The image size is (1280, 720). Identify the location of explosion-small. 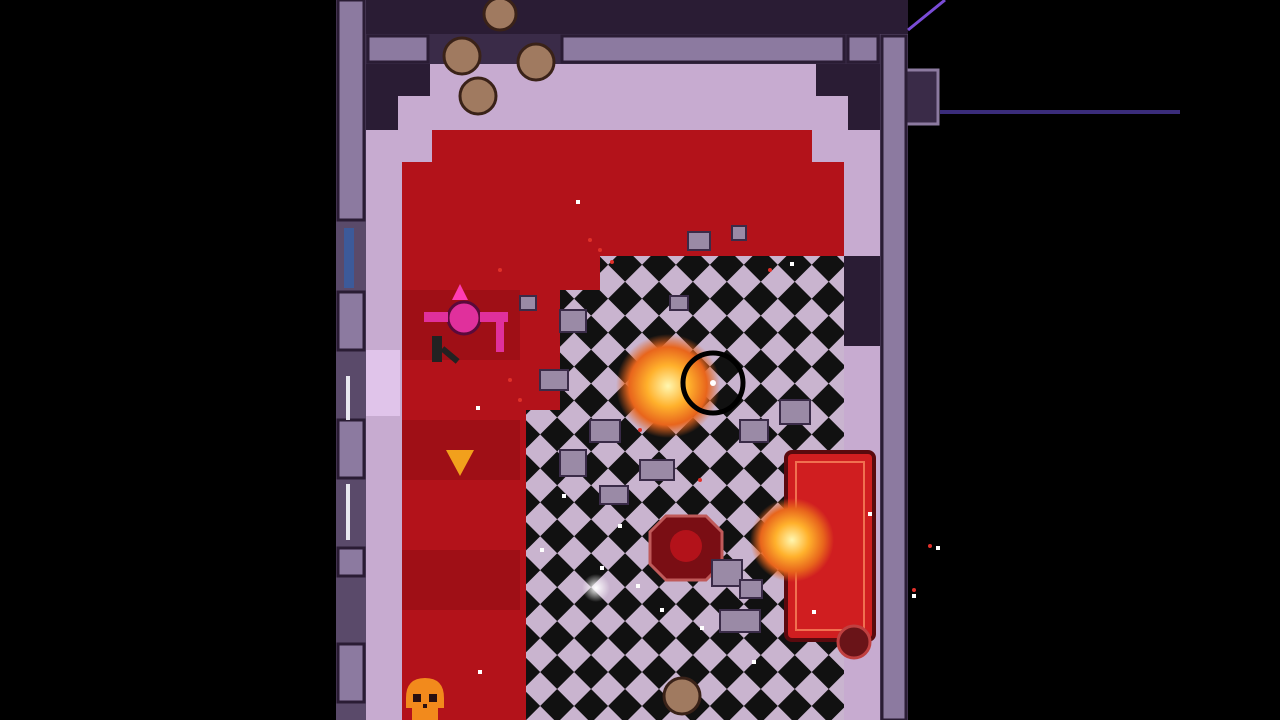
(792, 540).